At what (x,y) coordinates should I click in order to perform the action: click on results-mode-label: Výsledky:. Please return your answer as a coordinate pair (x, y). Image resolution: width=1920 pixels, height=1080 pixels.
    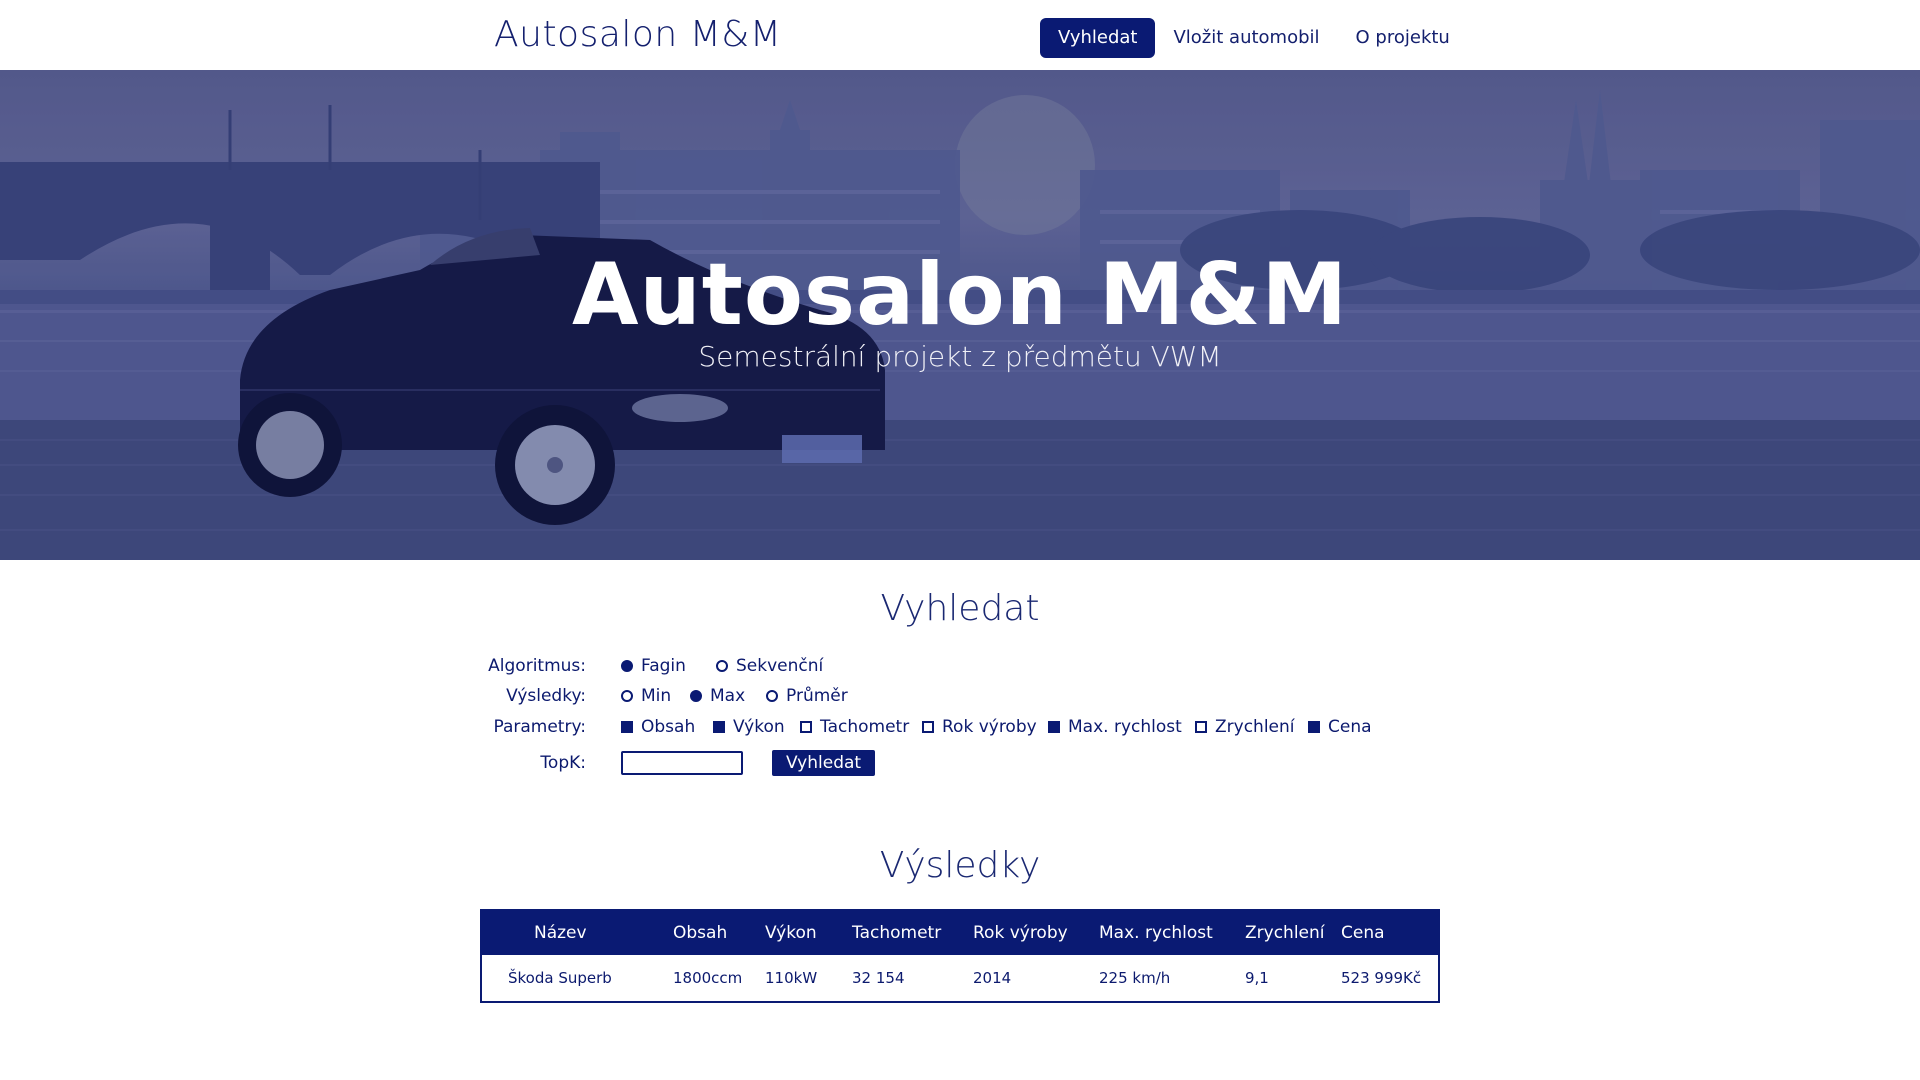
    Looking at the image, I should click on (546, 696).